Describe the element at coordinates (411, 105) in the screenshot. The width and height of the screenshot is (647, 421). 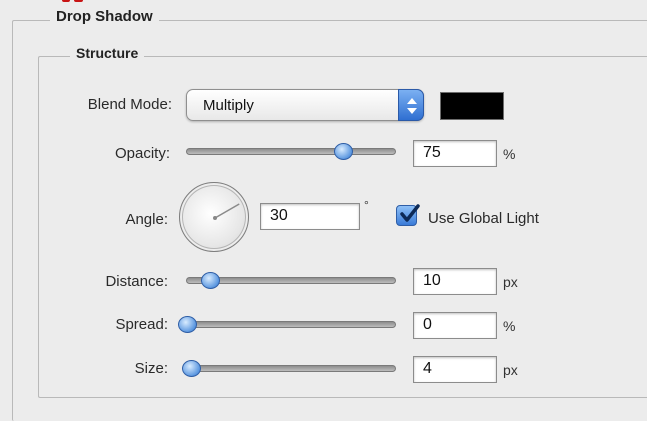
I see `select-arrows-icon` at that location.